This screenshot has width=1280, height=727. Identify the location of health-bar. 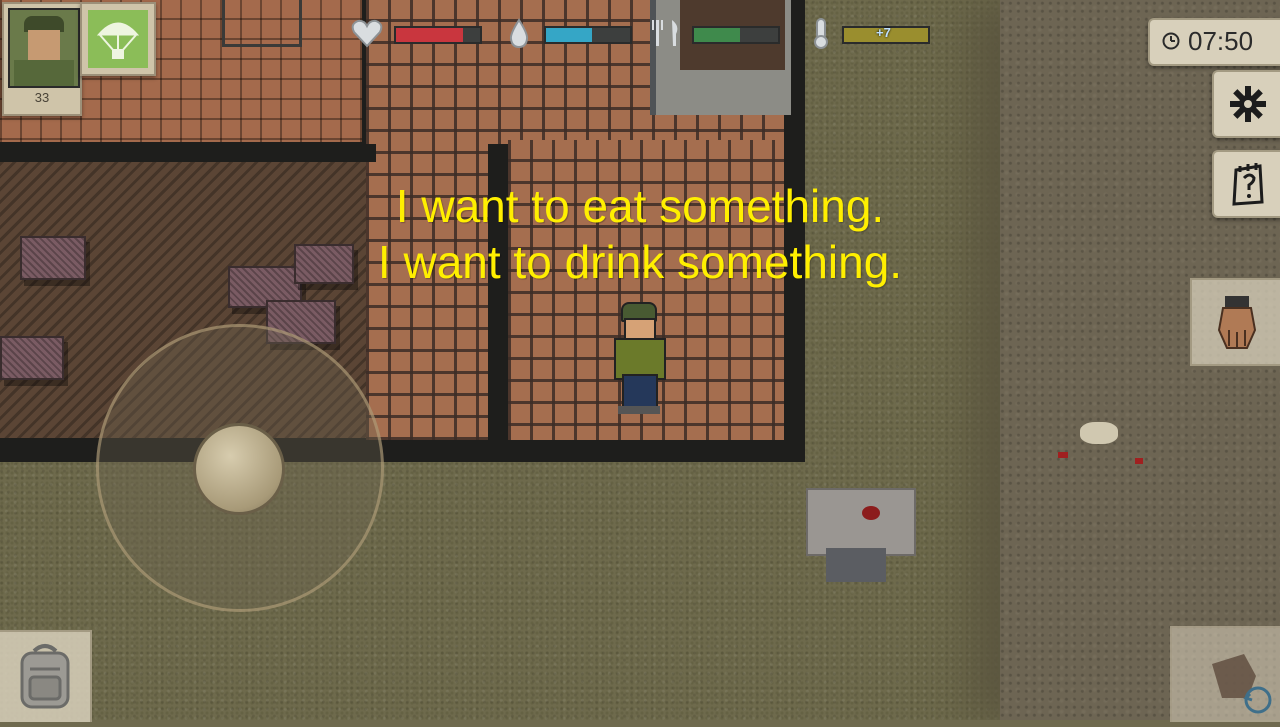
(438, 35).